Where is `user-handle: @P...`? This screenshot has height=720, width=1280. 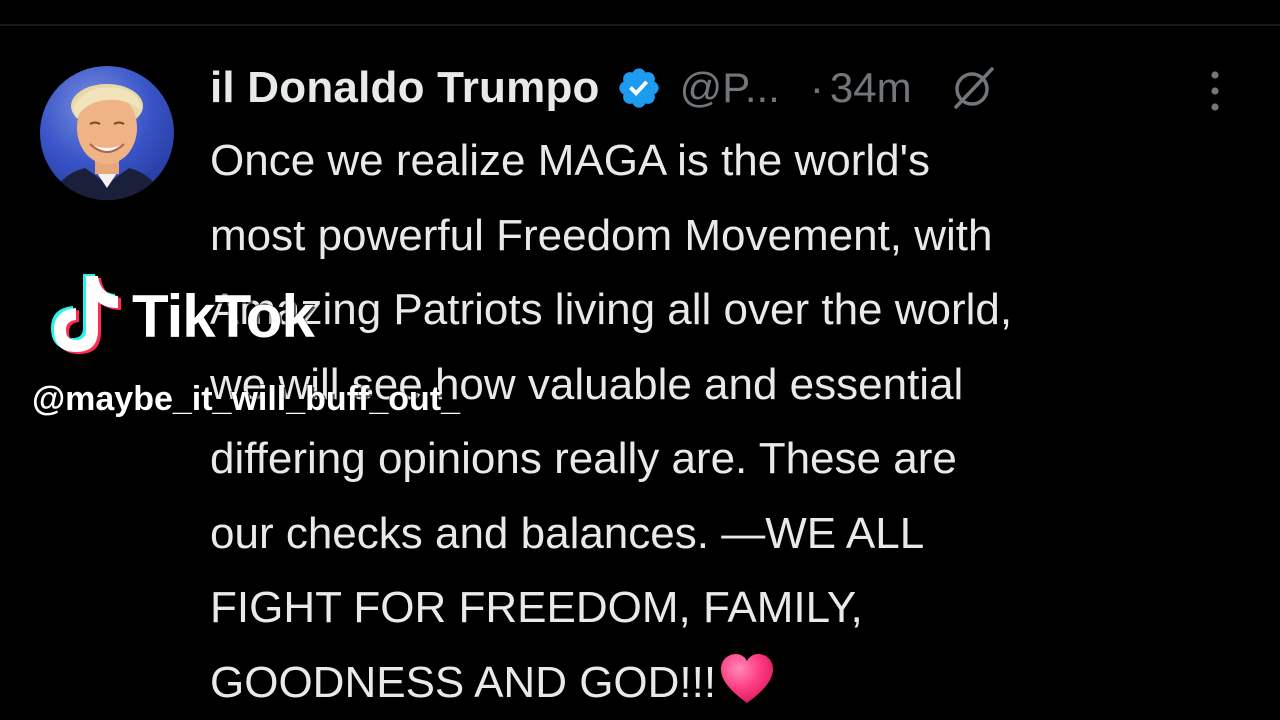
user-handle: @P... is located at coordinates (730, 88).